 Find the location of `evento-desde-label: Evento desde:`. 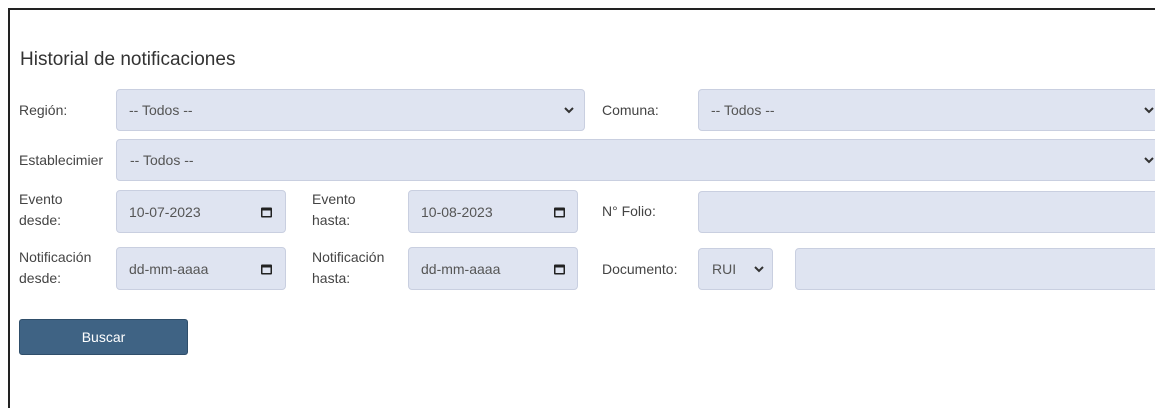

evento-desde-label: Evento desde: is located at coordinates (41, 210).